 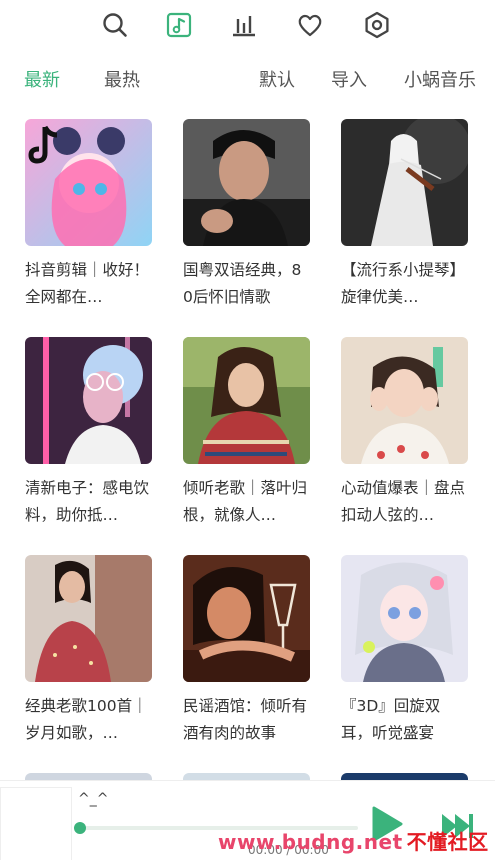 What do you see at coordinates (244, 25) in the screenshot?
I see `chart-bars-icon` at bounding box center [244, 25].